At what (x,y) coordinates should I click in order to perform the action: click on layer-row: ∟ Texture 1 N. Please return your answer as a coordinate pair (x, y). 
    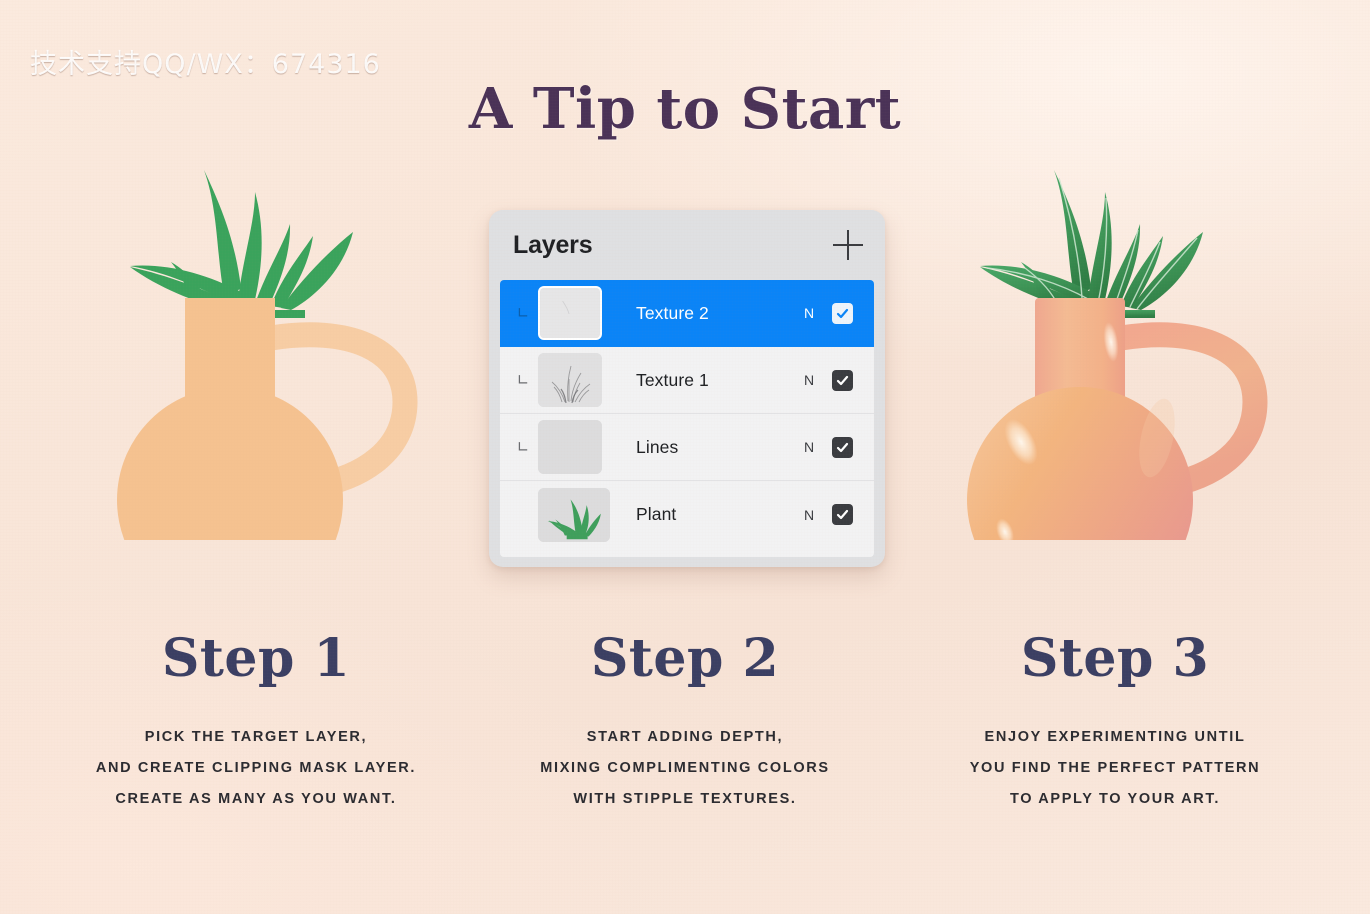
    Looking at the image, I should click on (687, 380).